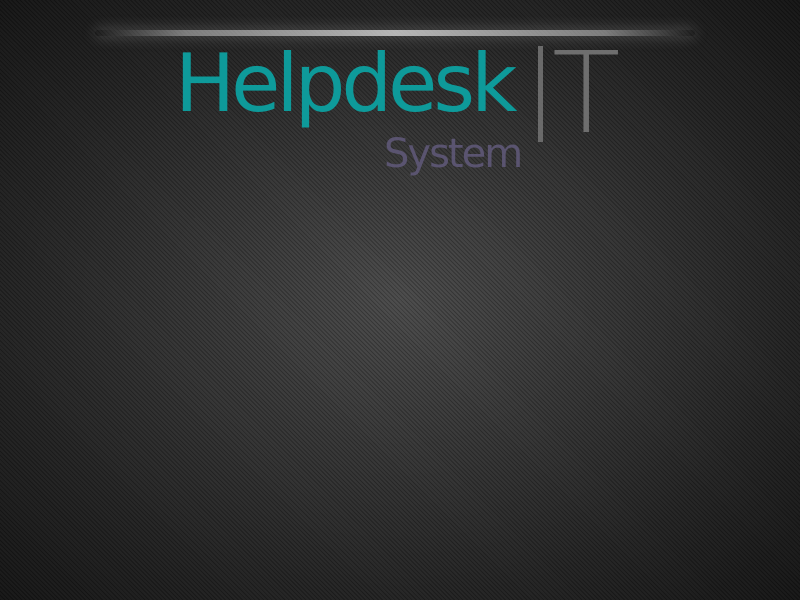 This screenshot has height=600, width=800. What do you see at coordinates (586, 94) in the screenshot?
I see `logo-badge: T` at bounding box center [586, 94].